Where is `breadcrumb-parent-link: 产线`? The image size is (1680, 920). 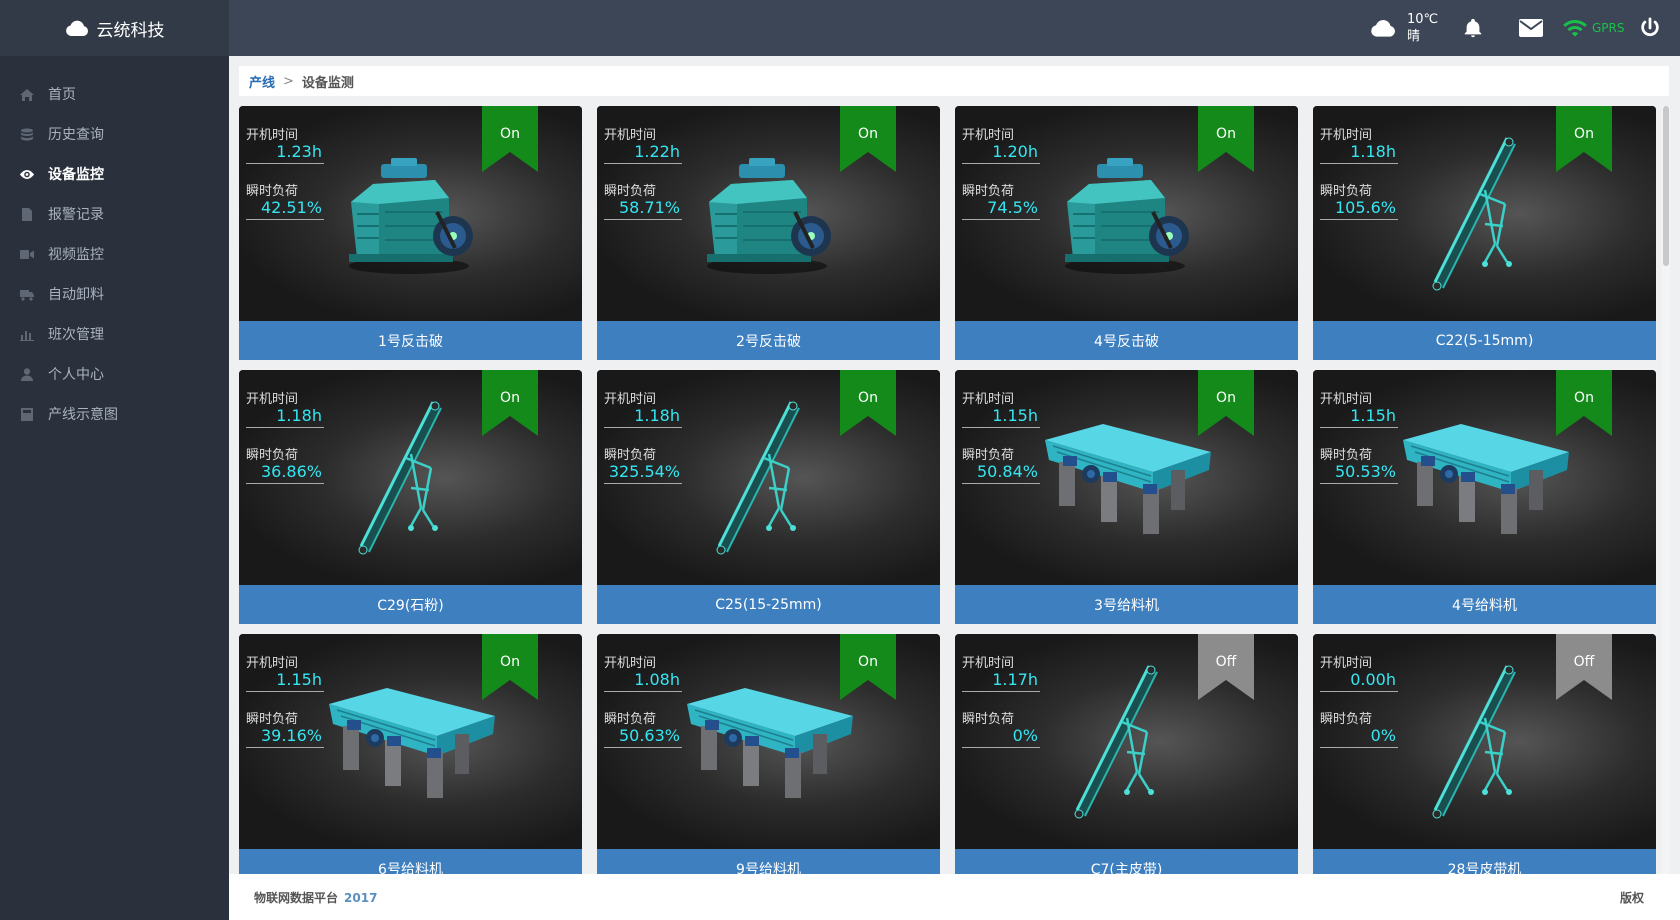
breadcrumb-parent-link: 产线 is located at coordinates (262, 81).